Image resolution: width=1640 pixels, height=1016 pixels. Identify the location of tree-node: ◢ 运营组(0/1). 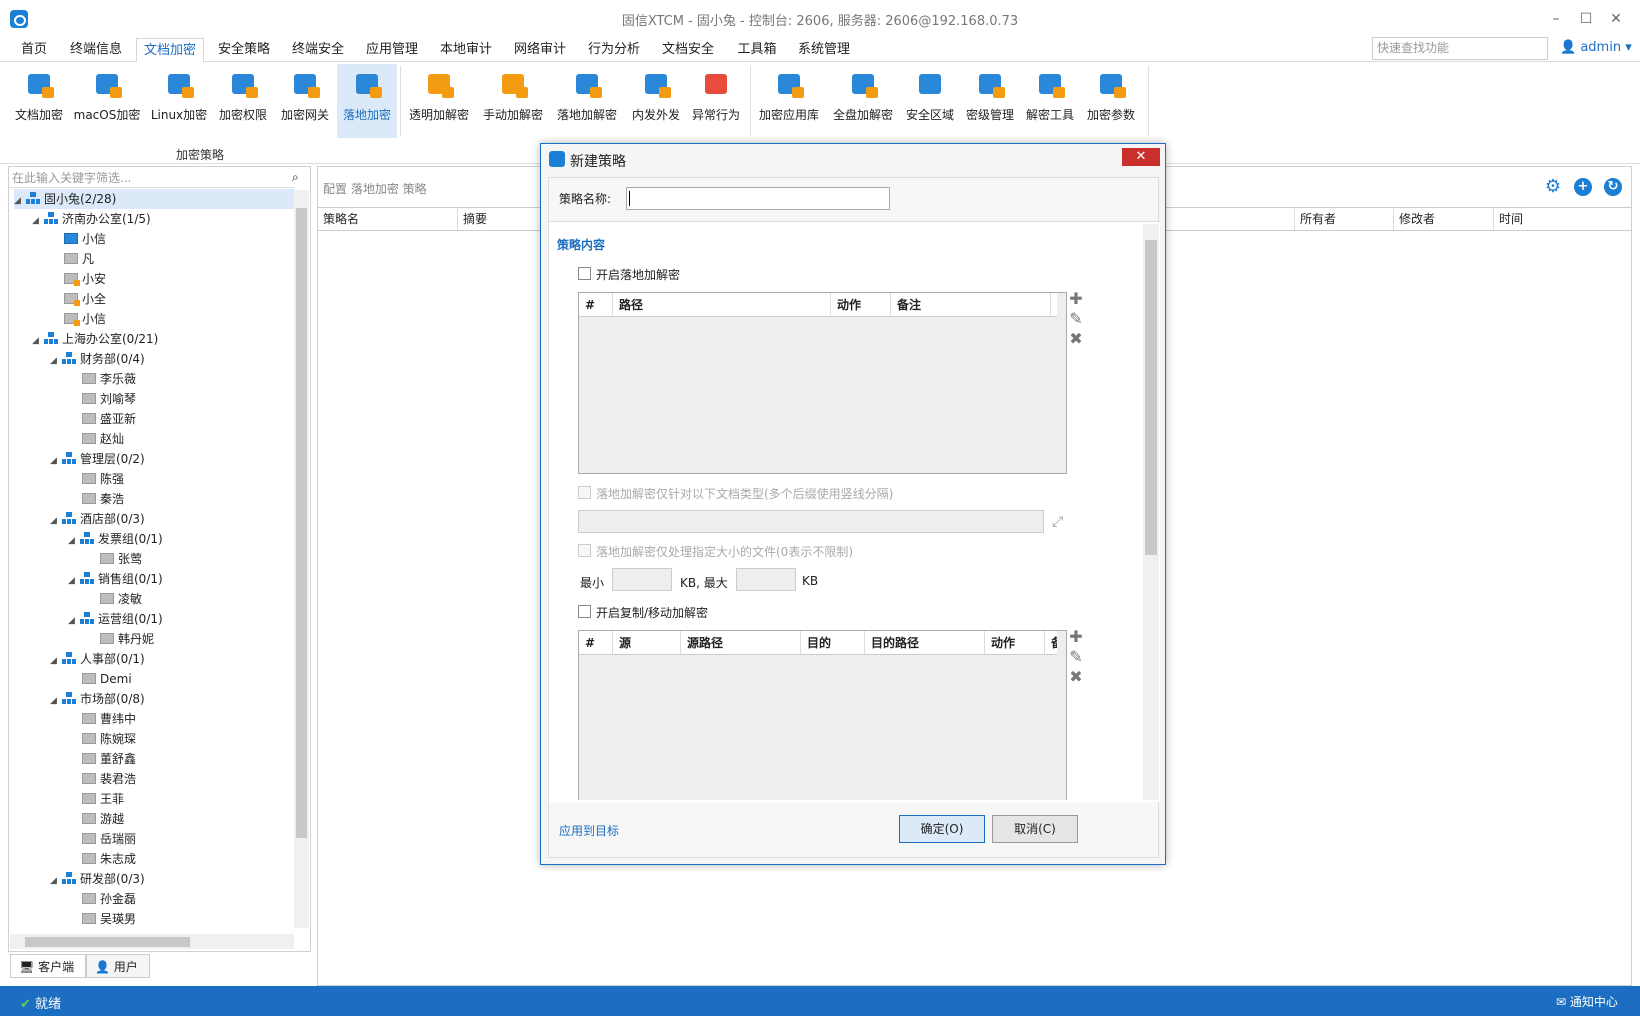
(115, 619).